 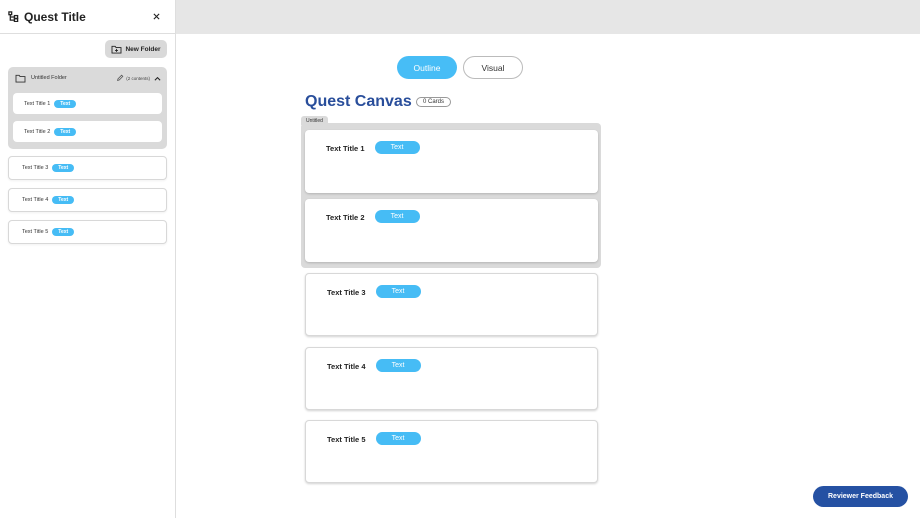 I want to click on sidebar-item: Text Title 4 Text, so click(x=87, y=200).